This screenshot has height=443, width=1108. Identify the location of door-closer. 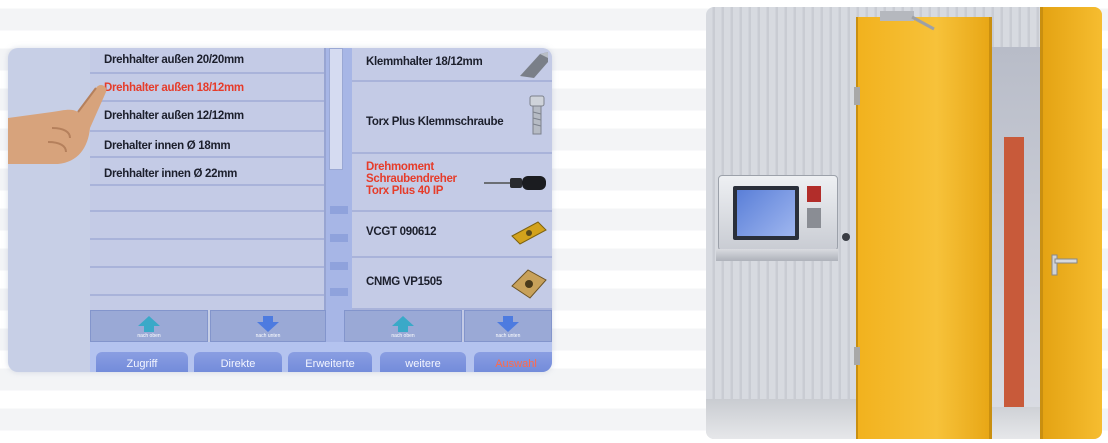
(907, 21).